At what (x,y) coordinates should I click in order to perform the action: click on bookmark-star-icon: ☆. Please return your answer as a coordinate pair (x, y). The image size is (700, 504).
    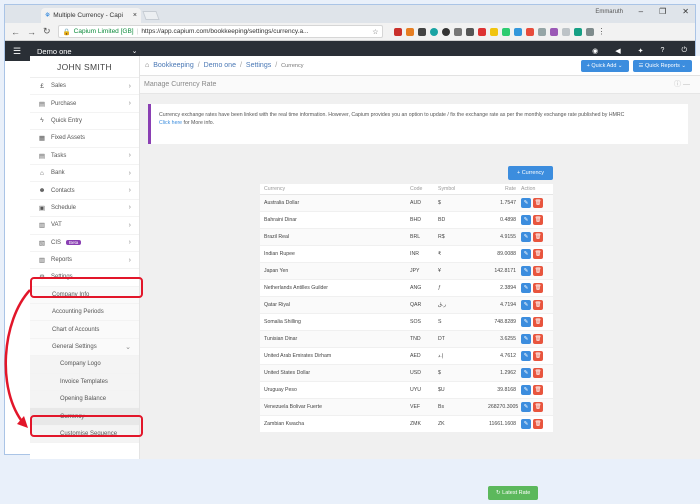
    Looking at the image, I should click on (375, 32).